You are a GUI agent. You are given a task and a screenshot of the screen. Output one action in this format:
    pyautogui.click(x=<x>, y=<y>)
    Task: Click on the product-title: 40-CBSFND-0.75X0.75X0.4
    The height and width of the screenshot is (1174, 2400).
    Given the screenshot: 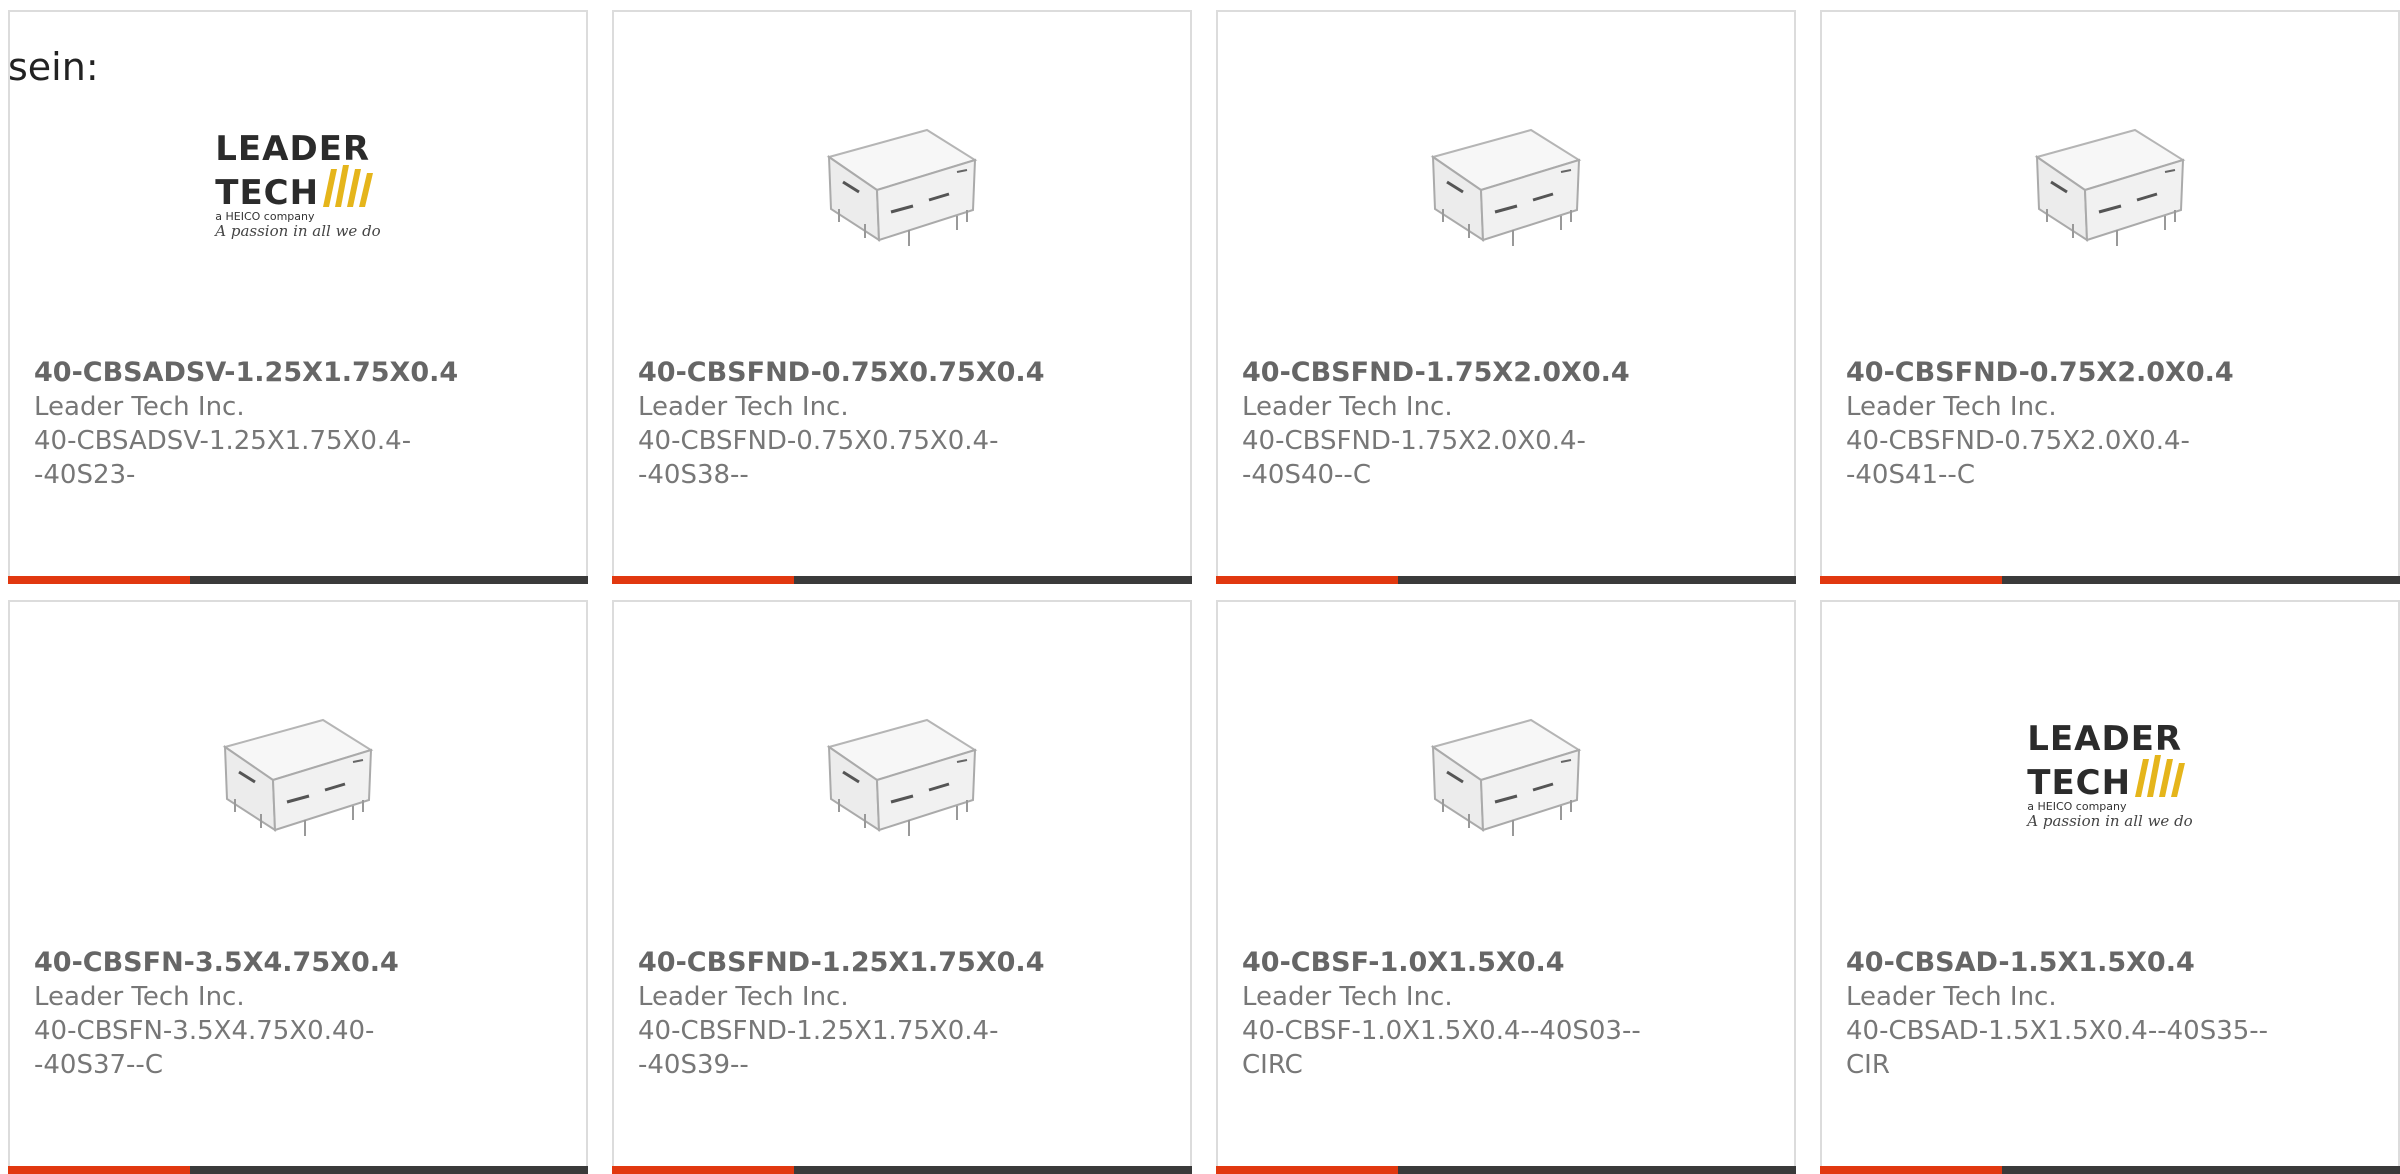 What is the action you would take?
    pyautogui.click(x=858, y=373)
    